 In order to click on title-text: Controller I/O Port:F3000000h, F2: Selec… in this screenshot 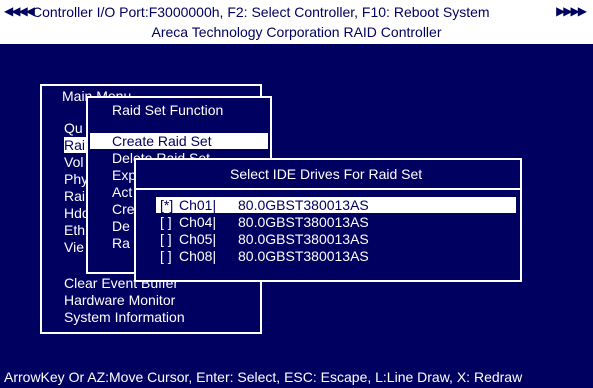, I will do `click(261, 12)`.